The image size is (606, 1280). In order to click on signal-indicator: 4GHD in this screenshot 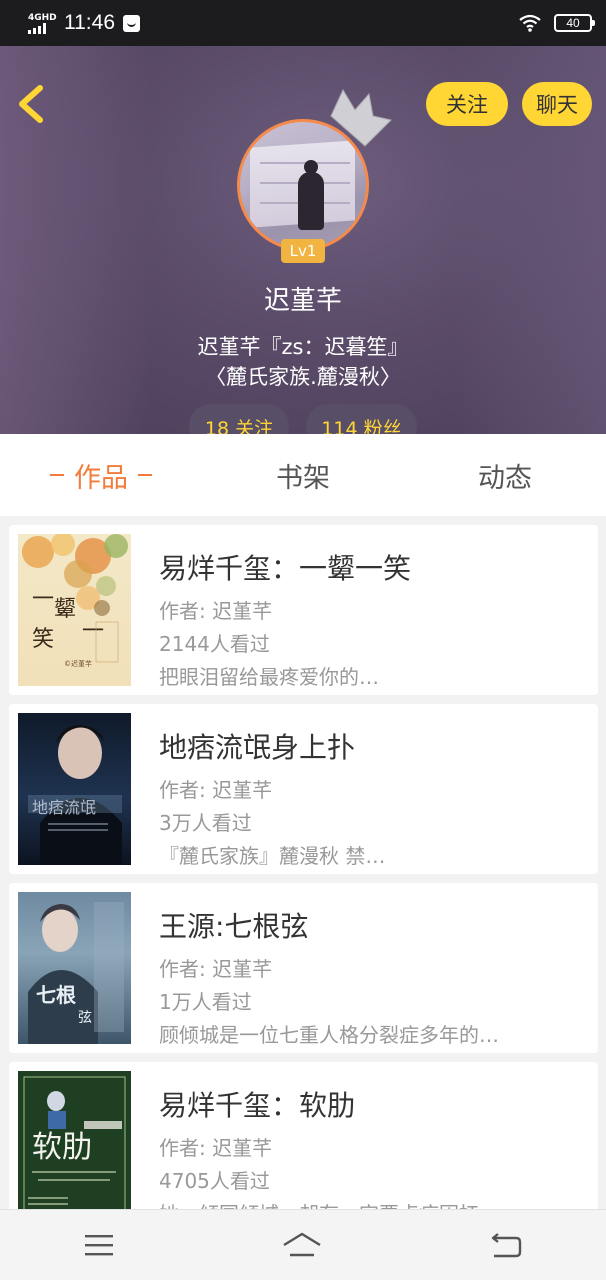, I will do `click(42, 23)`.